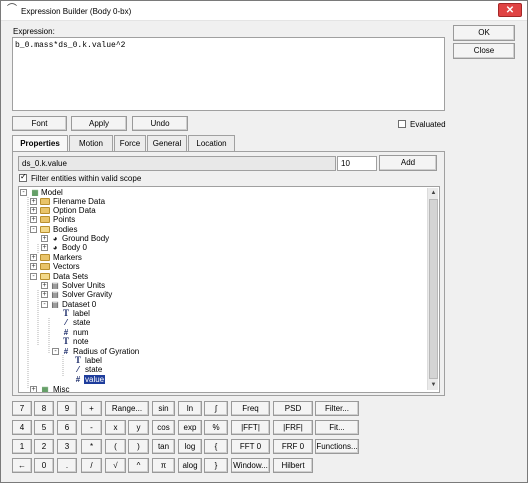  Describe the element at coordinates (22, 465) in the screenshot. I see `key-backspace: ←` at that location.